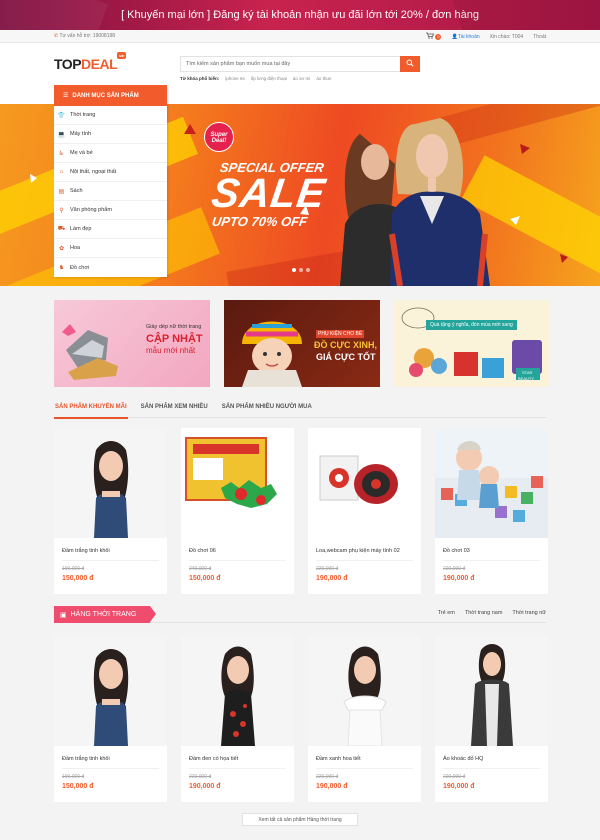 This screenshot has width=600, height=840. I want to click on keyword-link: áo thun, so click(323, 78).